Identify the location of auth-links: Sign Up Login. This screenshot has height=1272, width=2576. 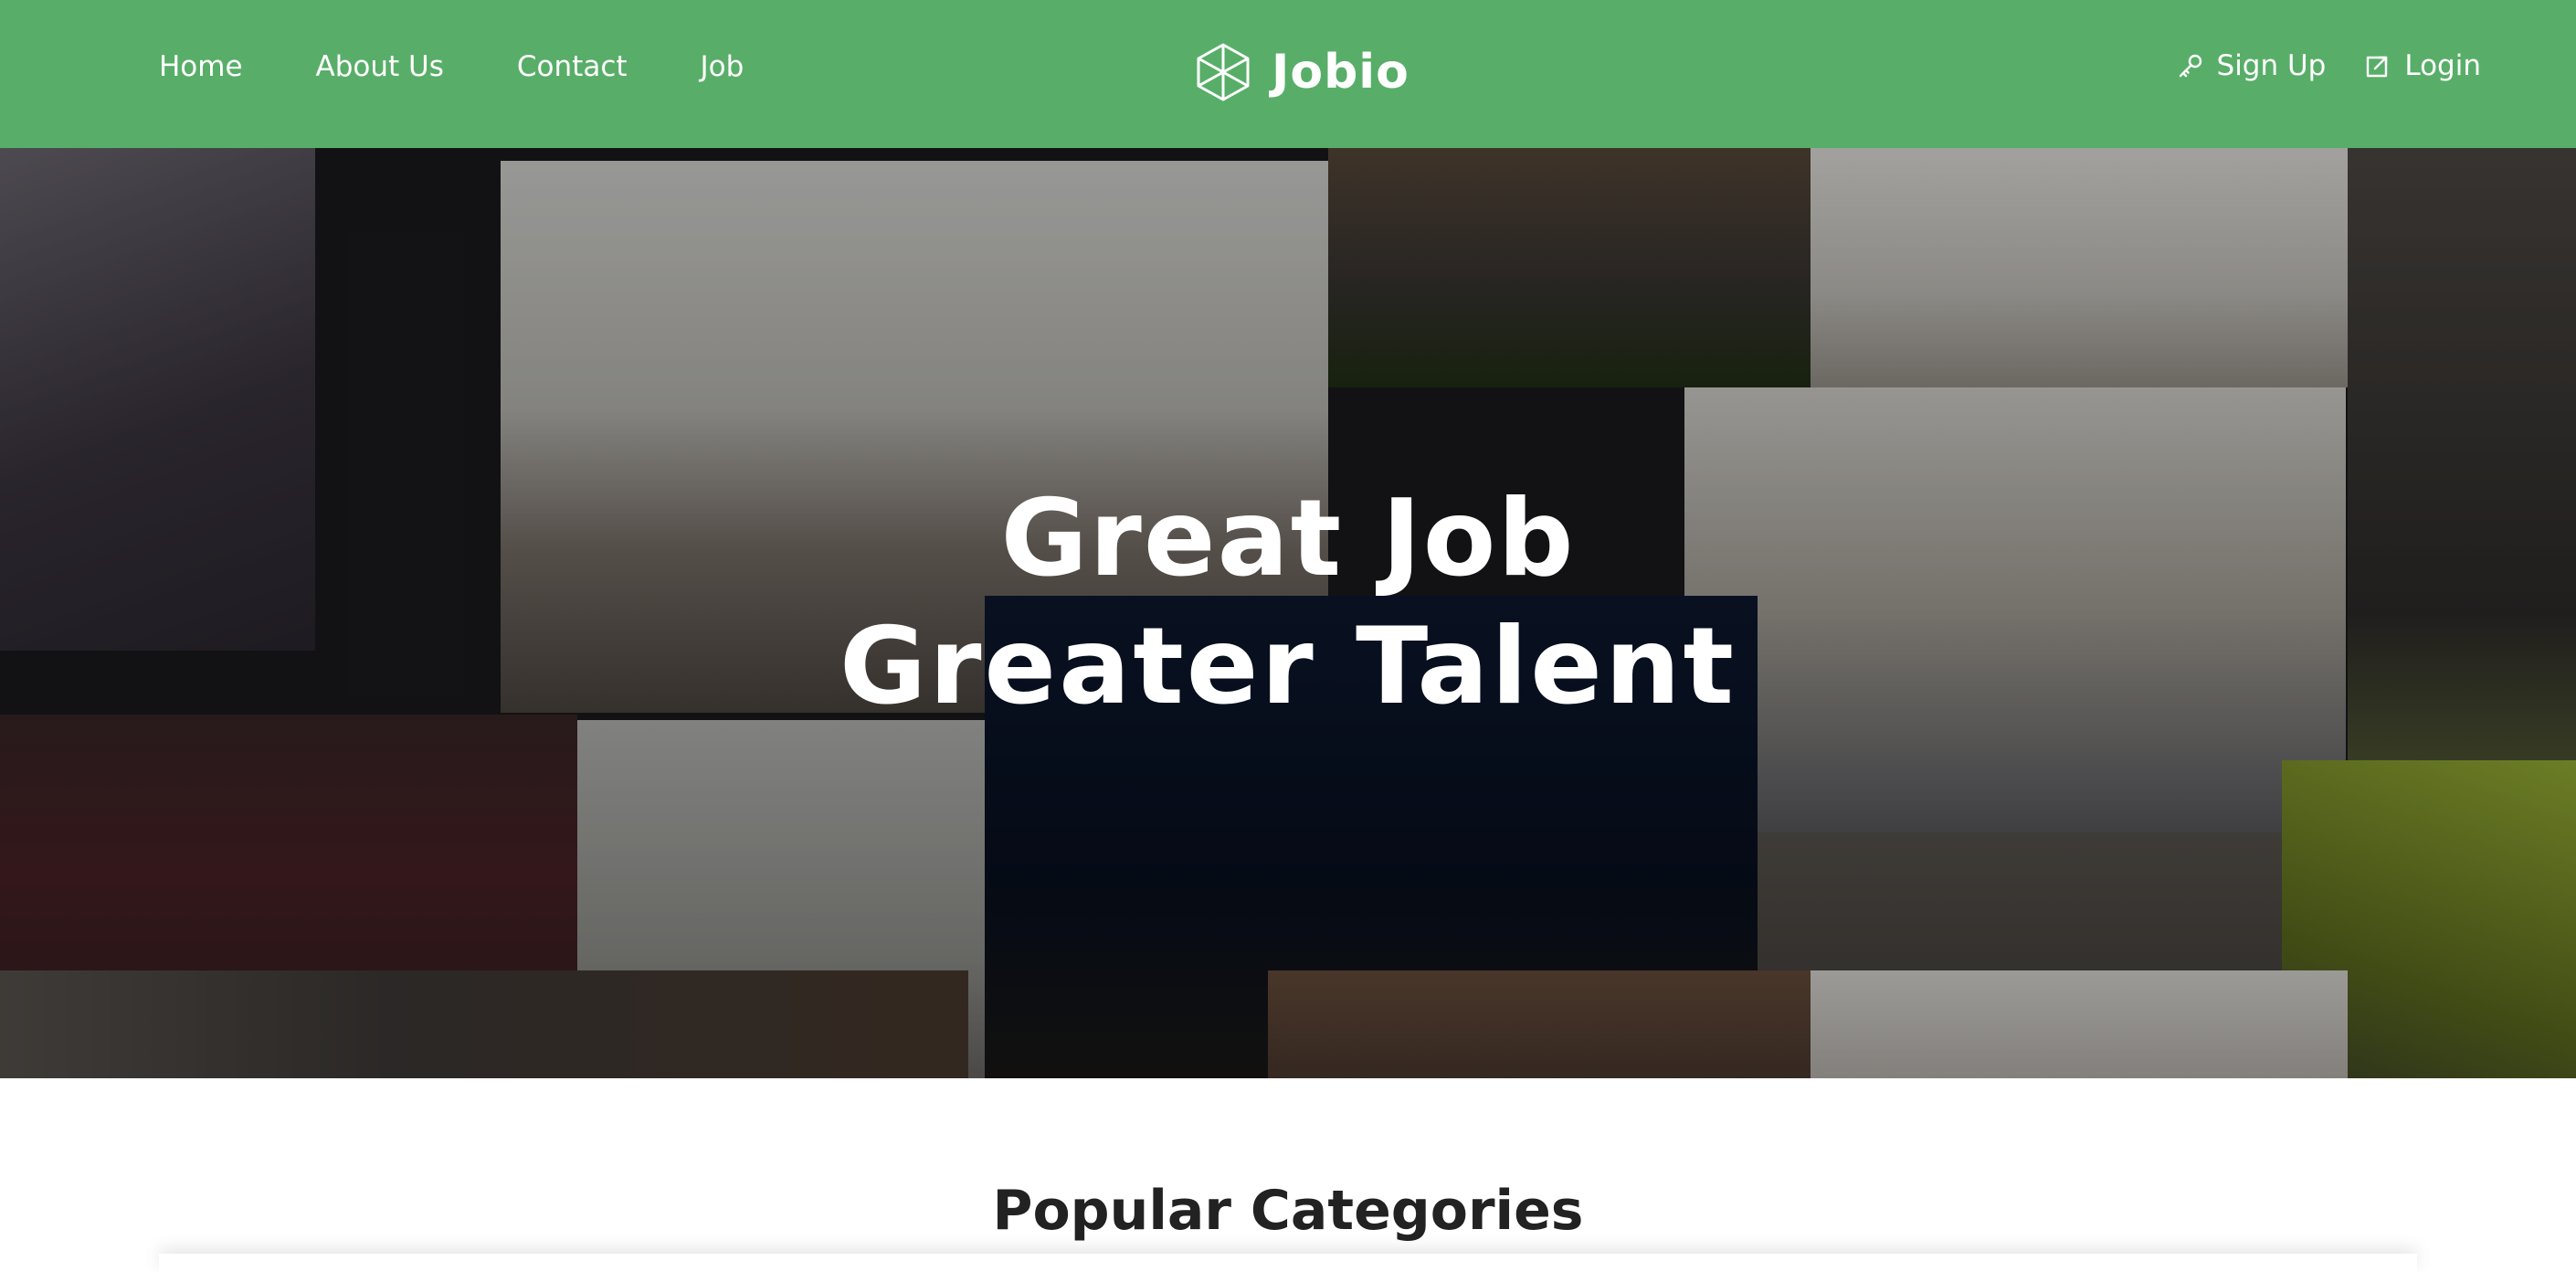
(2329, 66).